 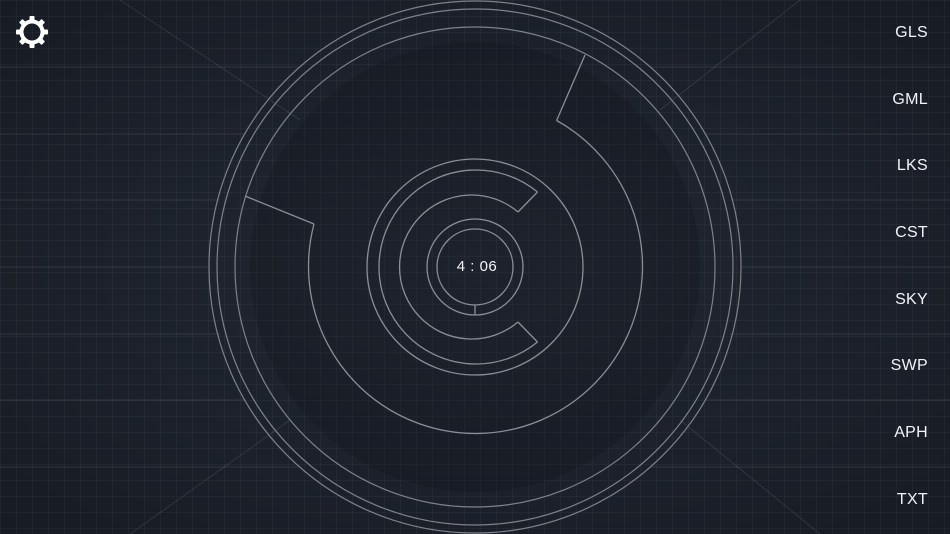 I want to click on mode-menu: GLS GML LKS CST SKY SWP APH TXT, so click(x=890, y=267).